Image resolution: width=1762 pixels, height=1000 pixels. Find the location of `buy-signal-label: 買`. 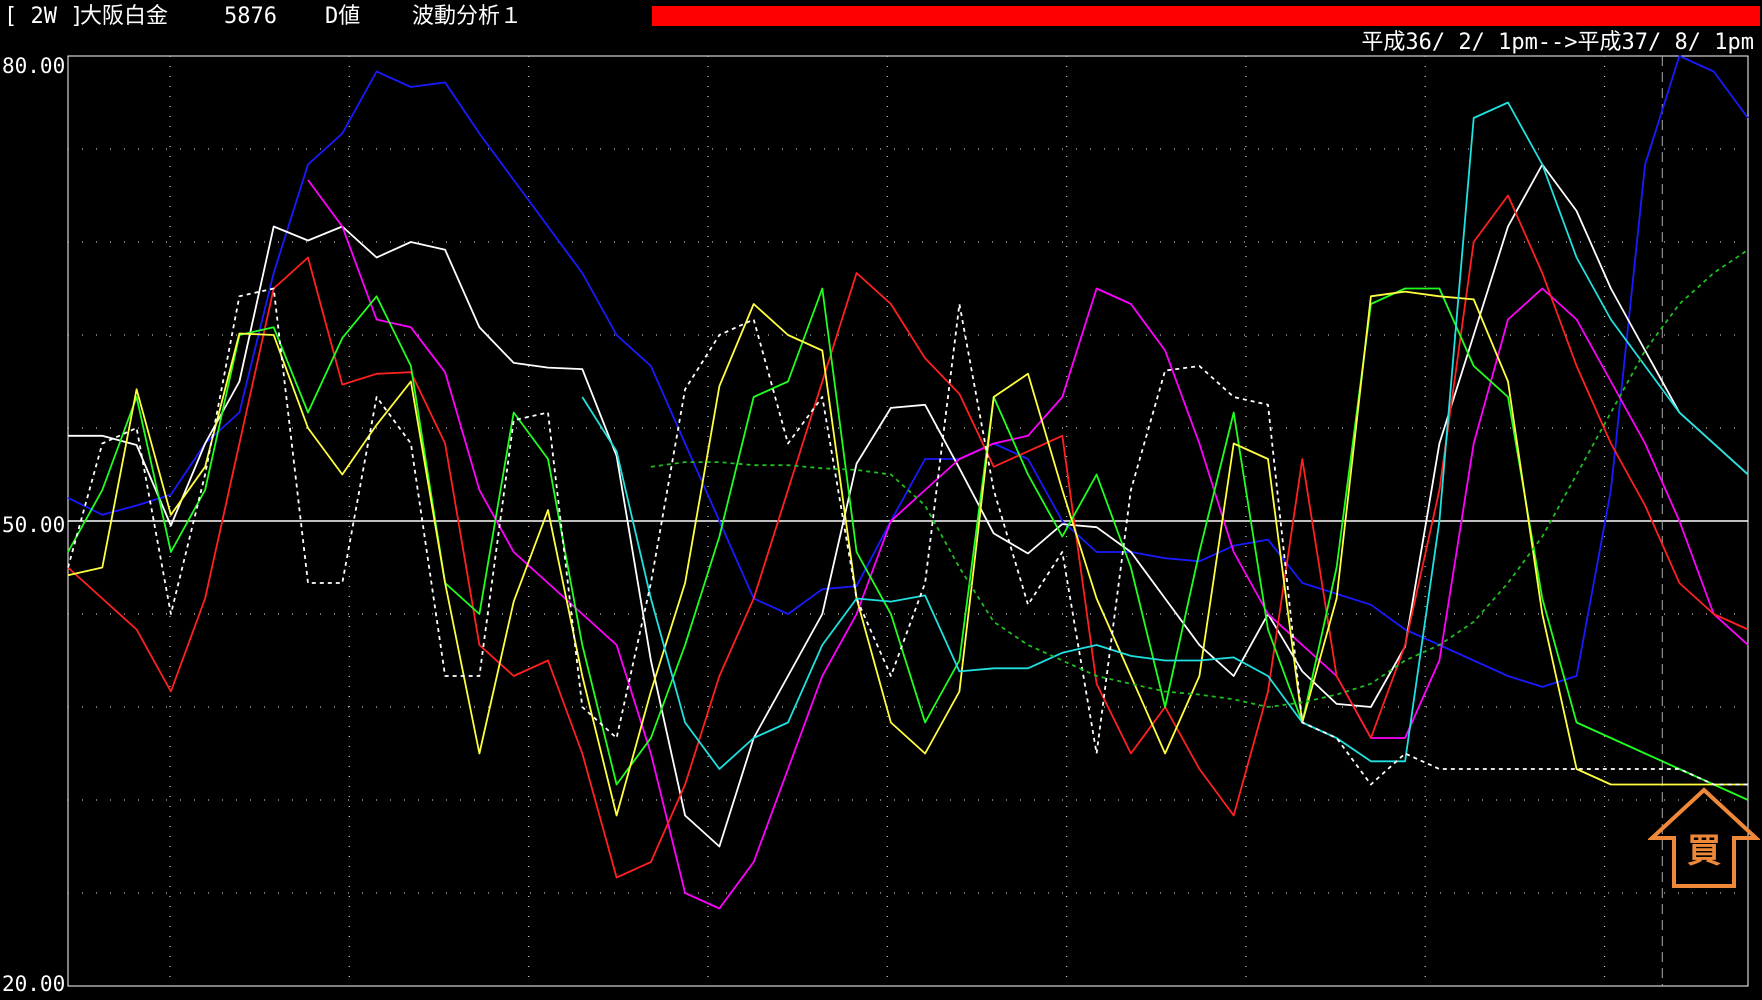

buy-signal-label: 買 is located at coordinates (1704, 851).